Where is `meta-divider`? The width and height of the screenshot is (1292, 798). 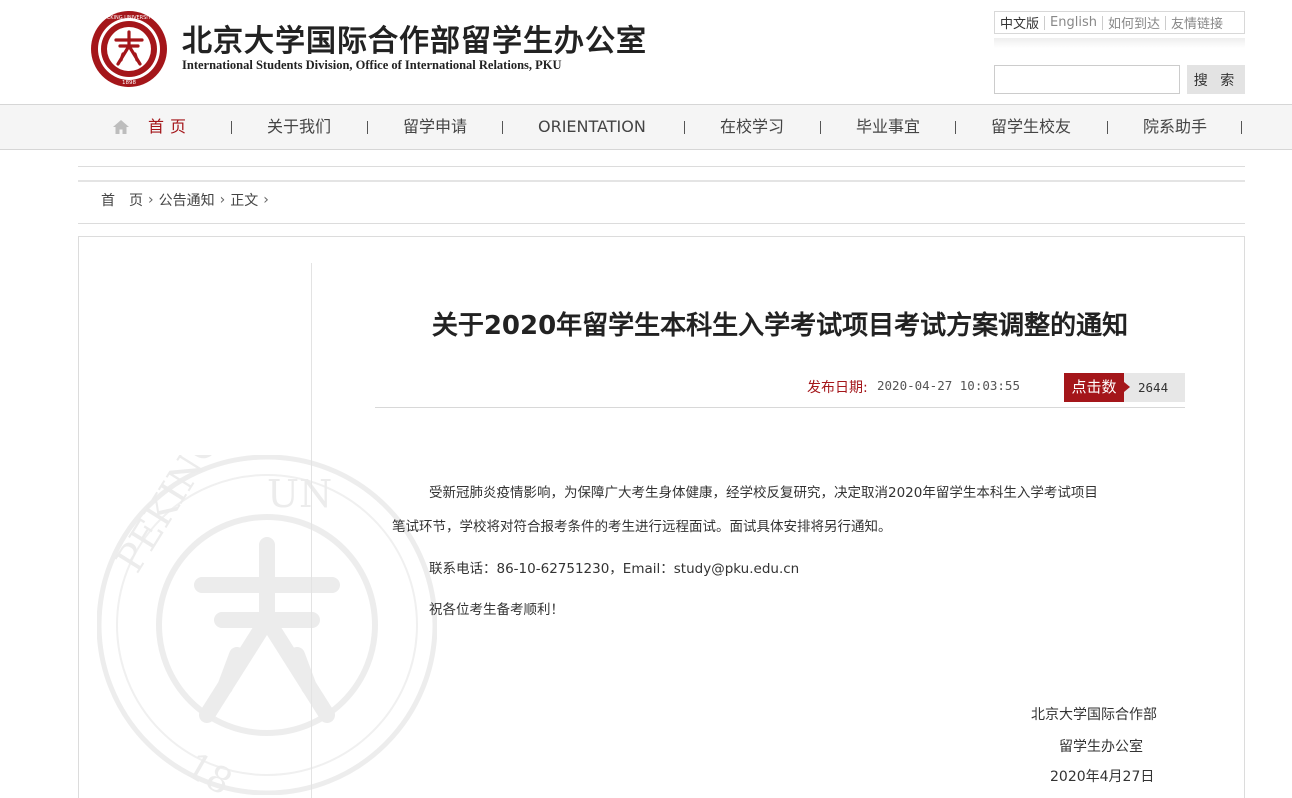 meta-divider is located at coordinates (780, 407).